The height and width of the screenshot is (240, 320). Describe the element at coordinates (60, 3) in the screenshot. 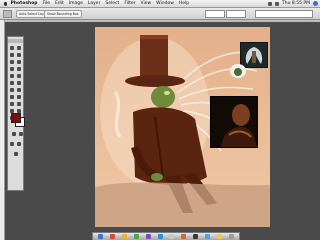

I see `menu-edit: Edit` at that location.